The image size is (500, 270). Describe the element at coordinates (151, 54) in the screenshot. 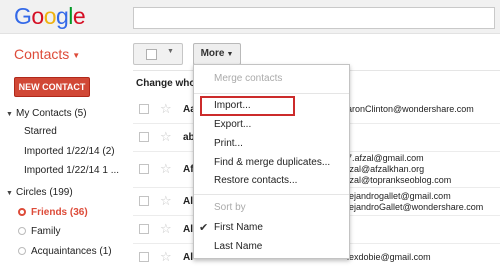

I see `select-all-checkbox` at that location.